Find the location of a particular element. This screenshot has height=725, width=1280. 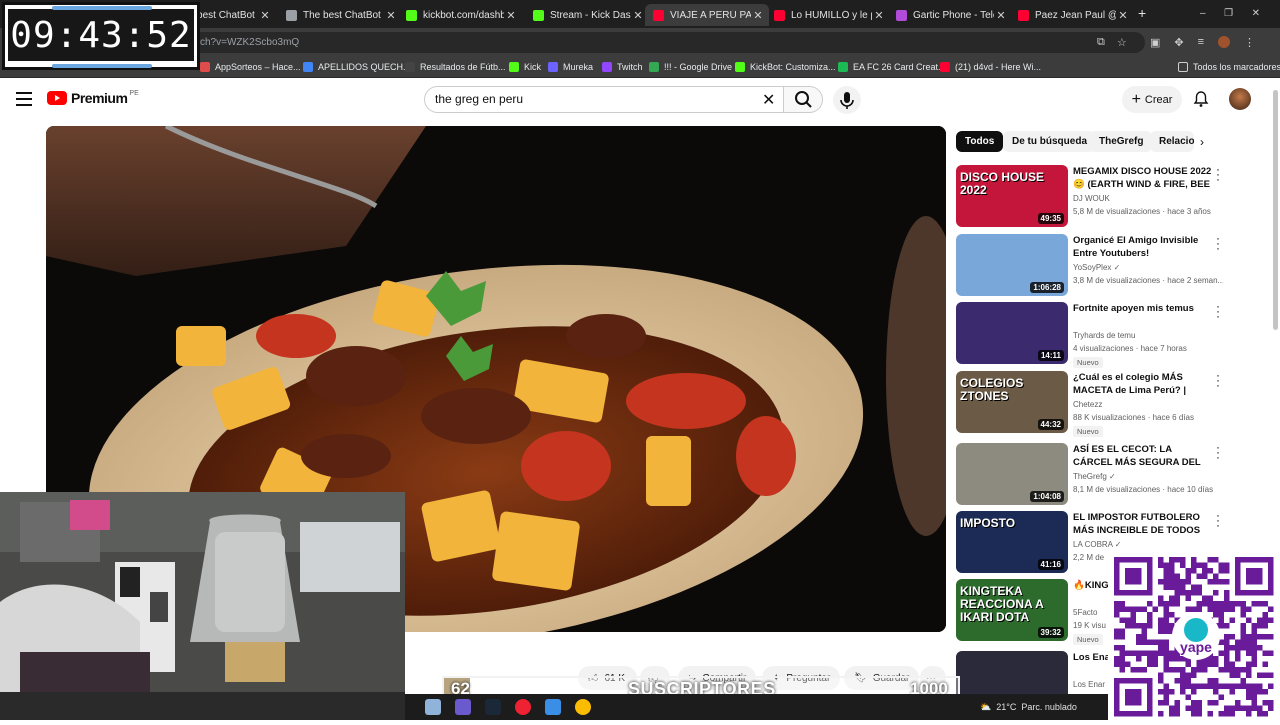

search-button is located at coordinates (803, 99).